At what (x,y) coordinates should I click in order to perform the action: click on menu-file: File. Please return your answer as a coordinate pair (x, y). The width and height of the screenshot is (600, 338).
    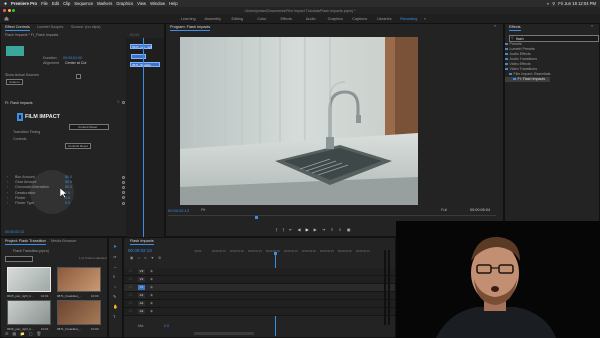
    Looking at the image, I should click on (44, 3).